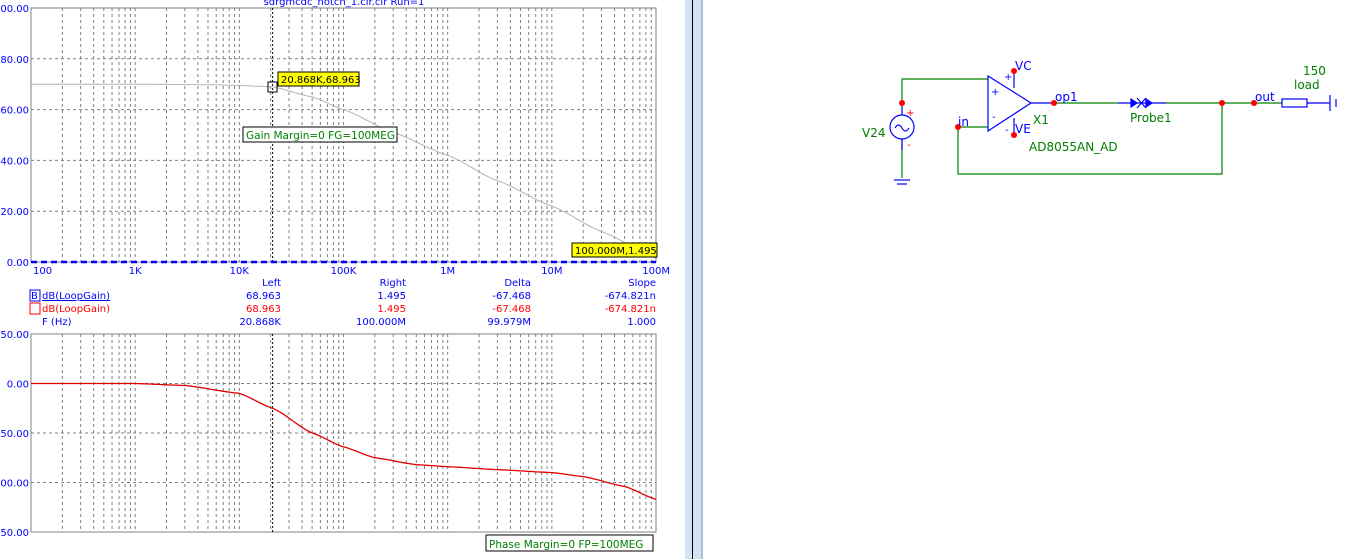  I want to click on y-tick-label: 20.00, so click(14, 212).